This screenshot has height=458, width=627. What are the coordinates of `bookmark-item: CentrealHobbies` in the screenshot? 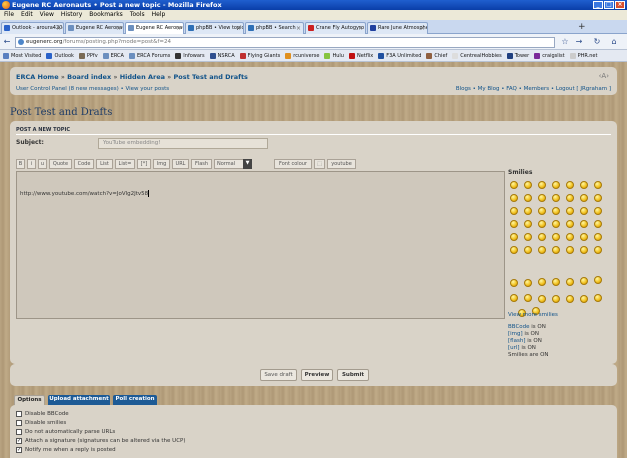 It's located at (477, 55).